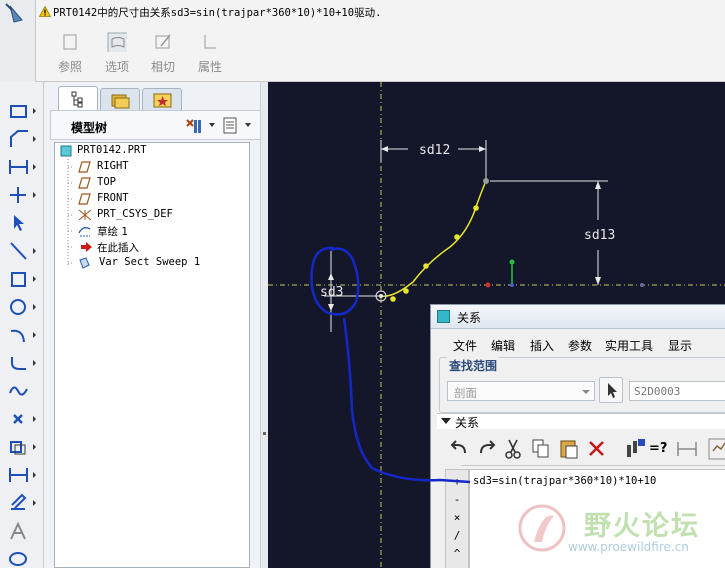 This screenshot has height=568, width=725. What do you see at coordinates (716, 449) in the screenshot?
I see `verify-button` at bounding box center [716, 449].